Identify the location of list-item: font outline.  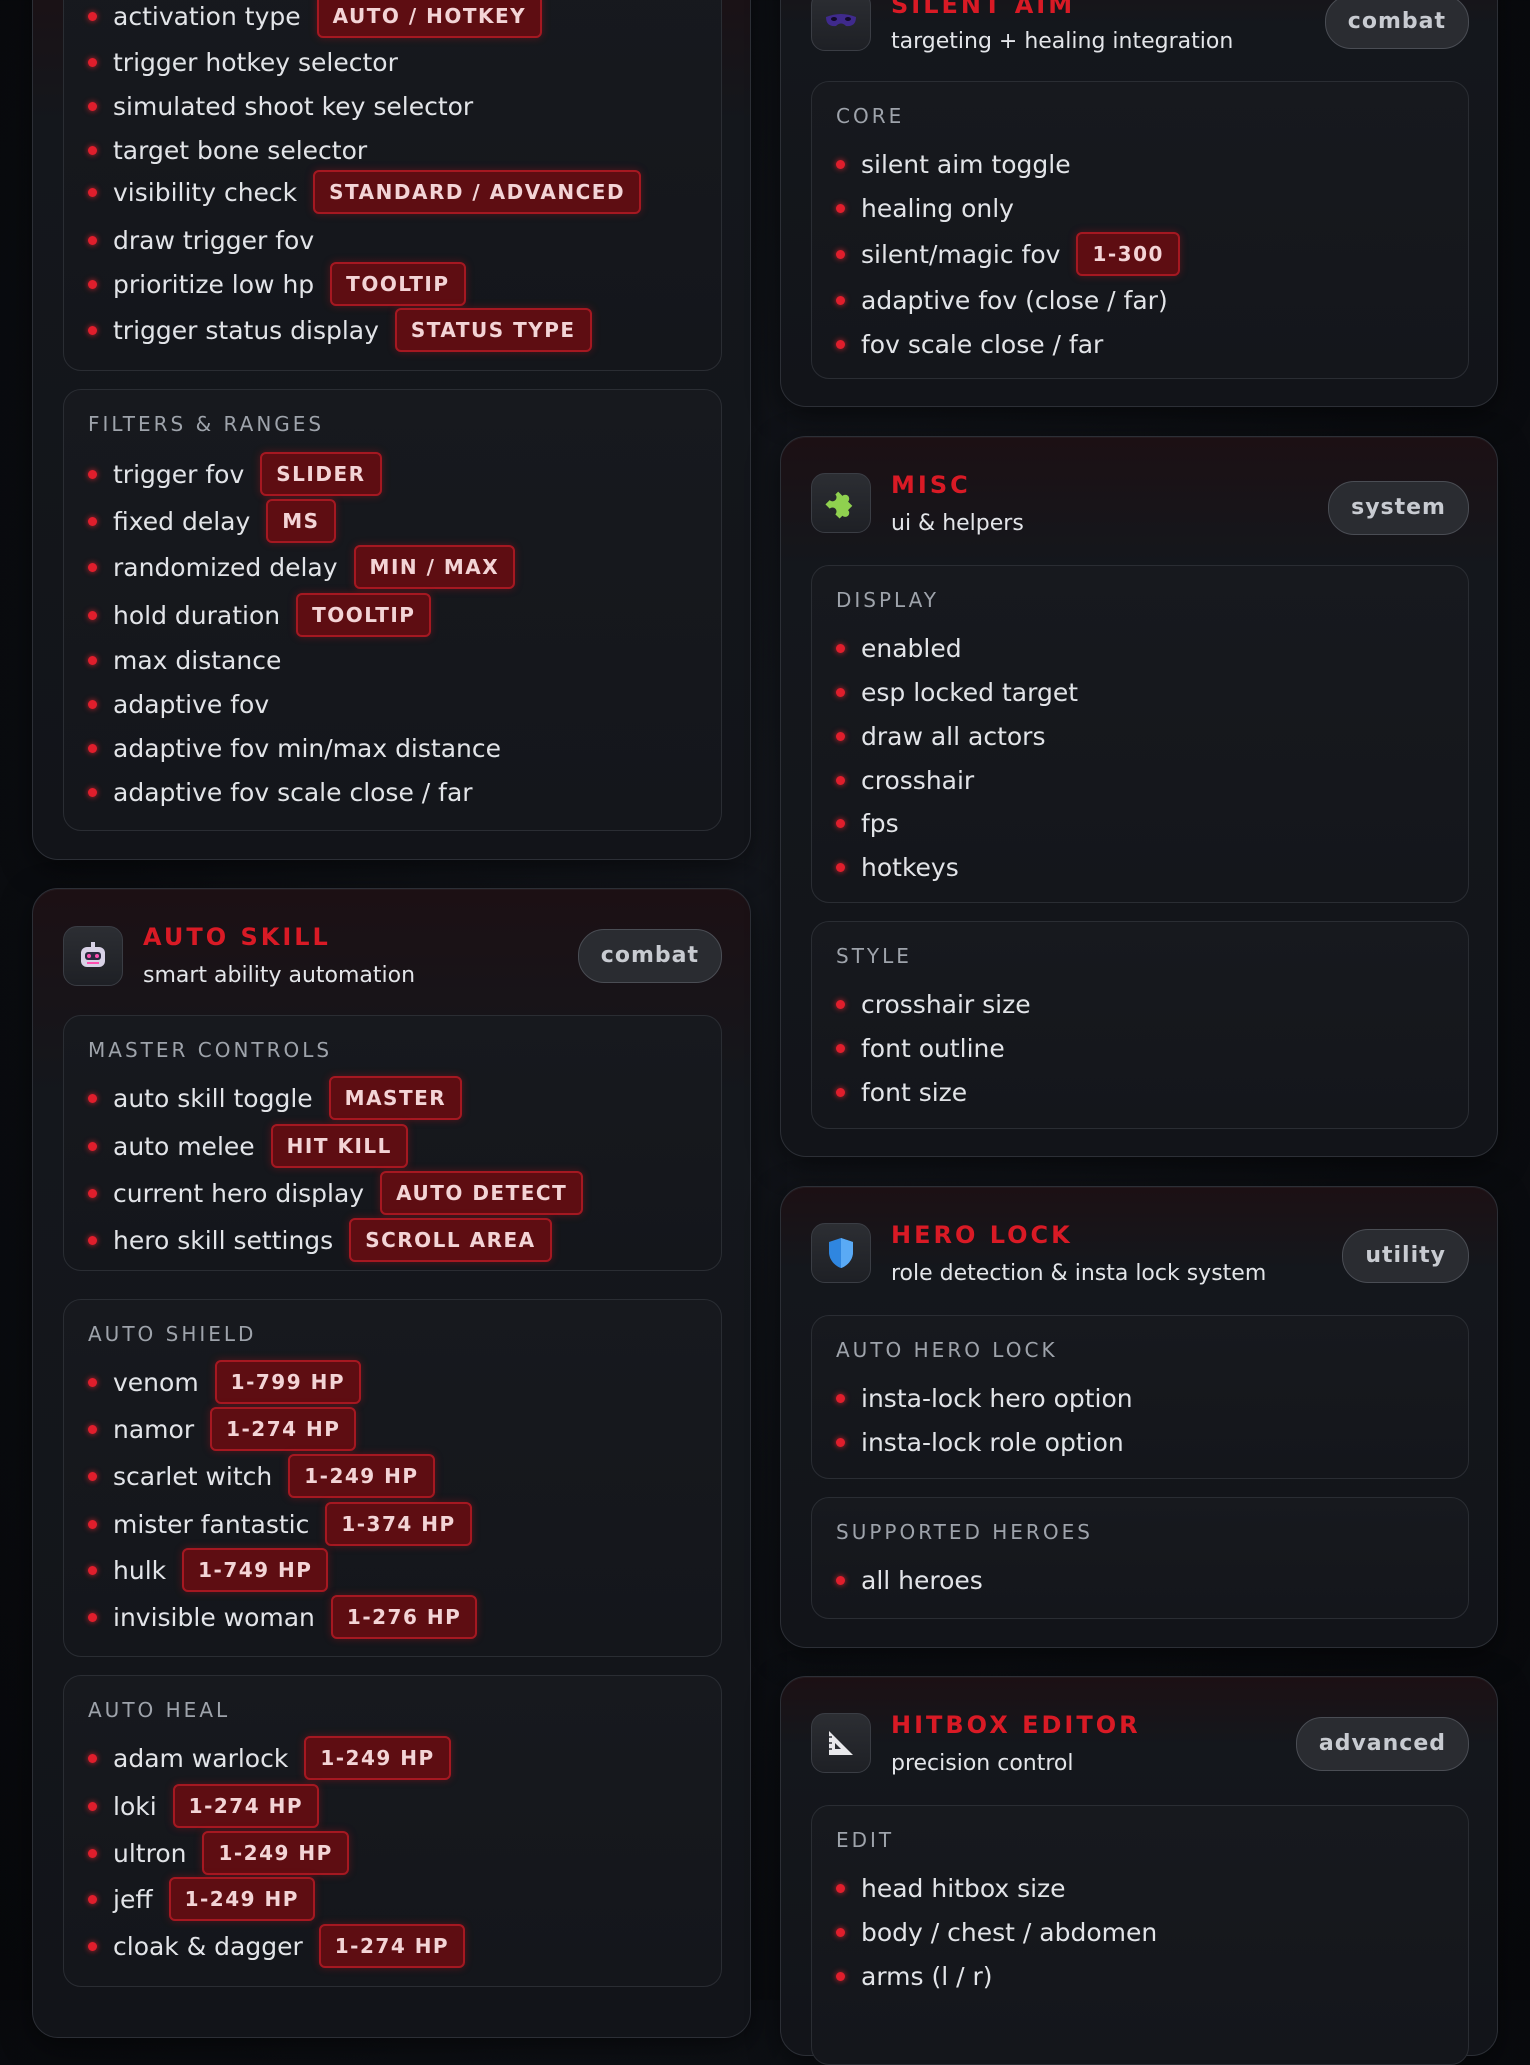
(920, 1048).